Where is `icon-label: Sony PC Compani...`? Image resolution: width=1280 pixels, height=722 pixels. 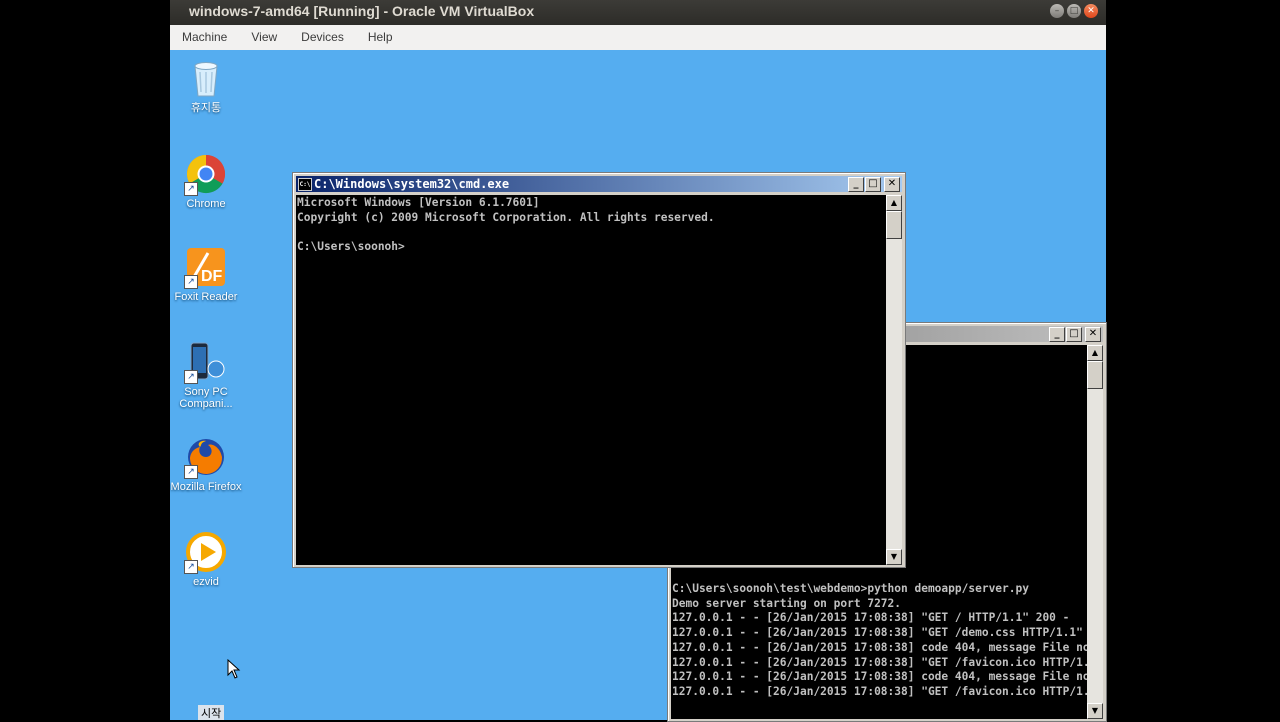
icon-label: Sony PC Compani... is located at coordinates (206, 398).